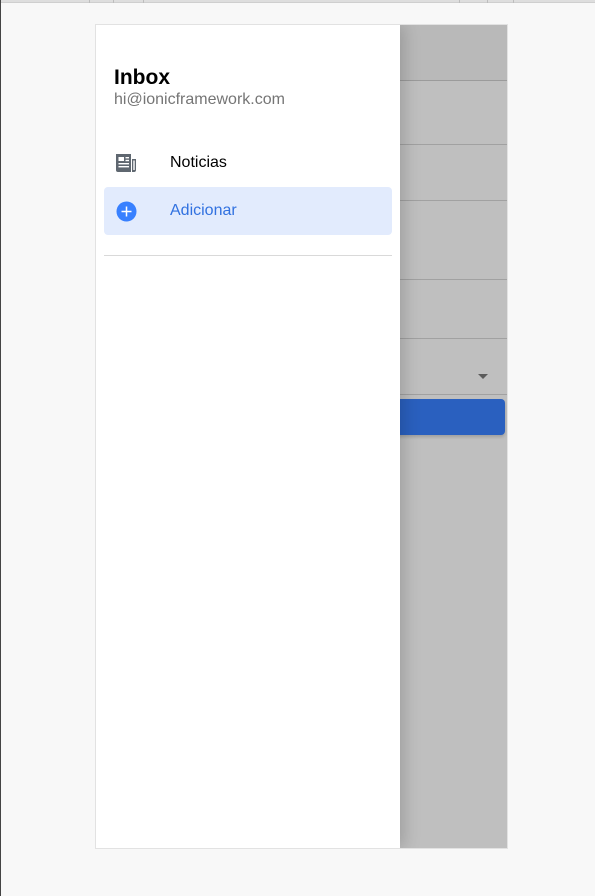  Describe the element at coordinates (203, 210) in the screenshot. I see `menu-item-label: Adicionar` at that location.